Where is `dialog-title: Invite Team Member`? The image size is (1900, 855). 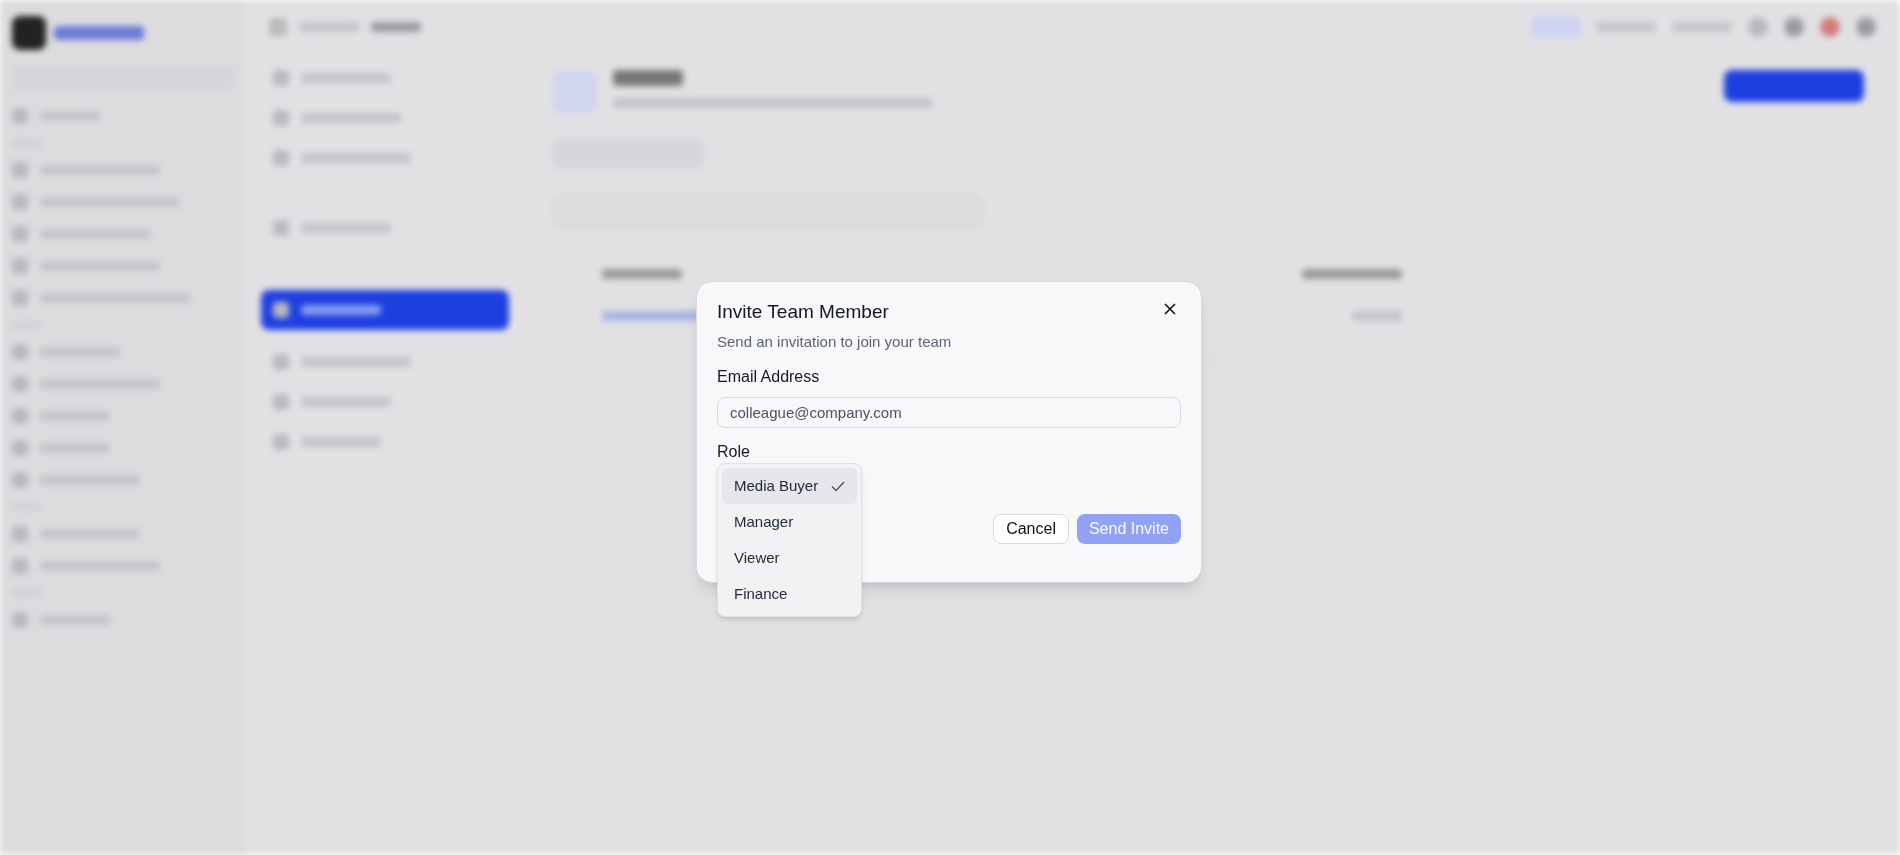
dialog-title: Invite Team Member is located at coordinates (803, 312).